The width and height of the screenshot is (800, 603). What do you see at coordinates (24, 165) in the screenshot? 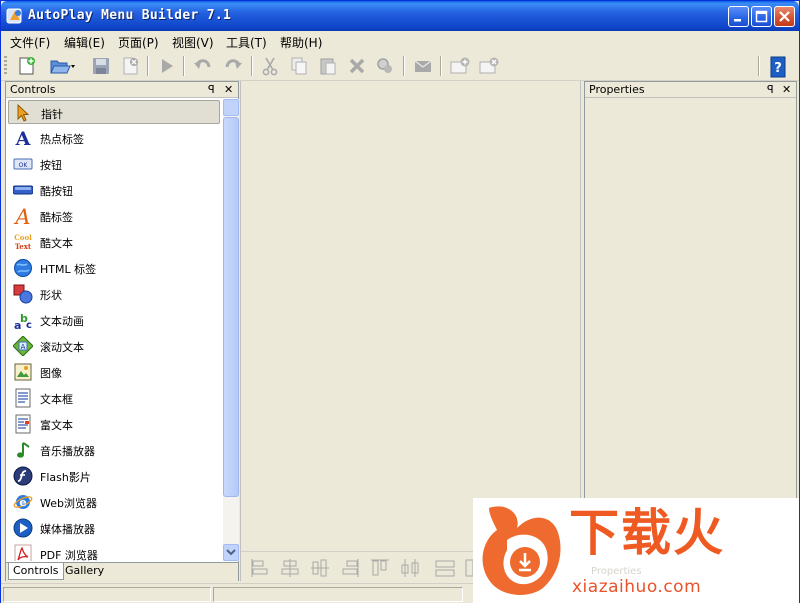
I see `ok-text: OK` at bounding box center [24, 165].